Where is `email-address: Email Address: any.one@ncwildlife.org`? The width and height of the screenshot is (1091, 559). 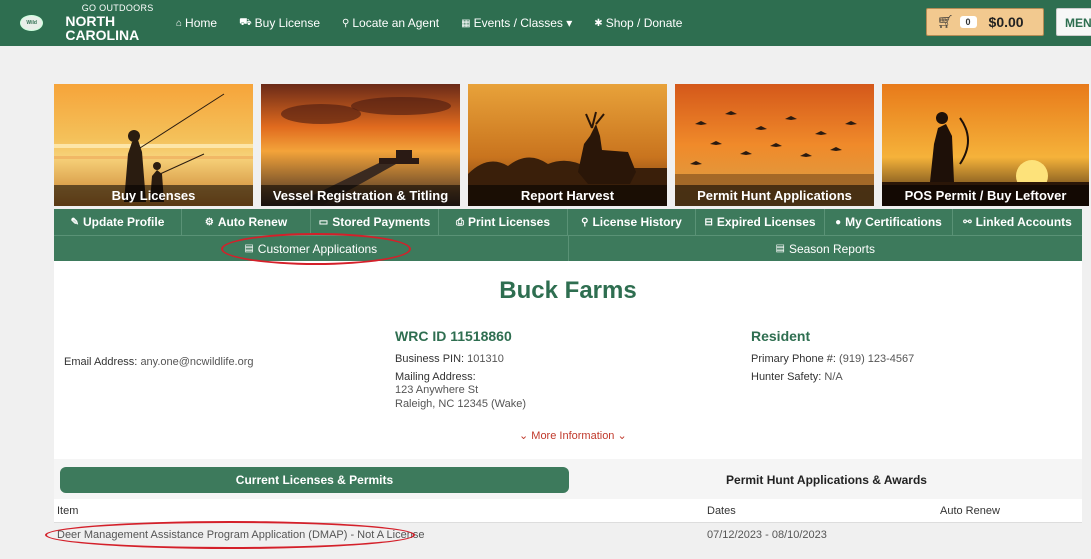
email-address: Email Address: any.one@ncwildlife.org is located at coordinates (159, 362).